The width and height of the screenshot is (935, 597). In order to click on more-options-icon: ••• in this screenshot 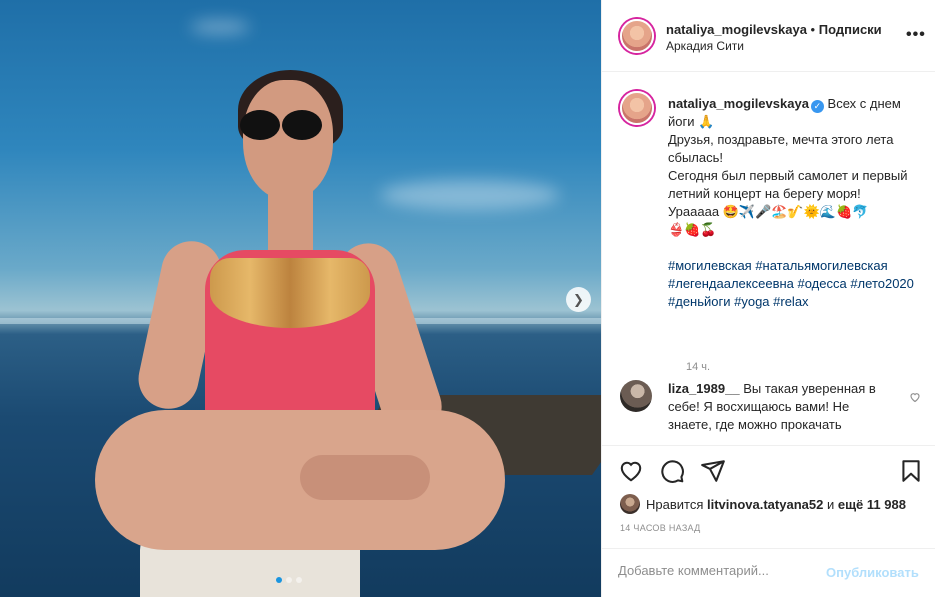, I will do `click(916, 35)`.